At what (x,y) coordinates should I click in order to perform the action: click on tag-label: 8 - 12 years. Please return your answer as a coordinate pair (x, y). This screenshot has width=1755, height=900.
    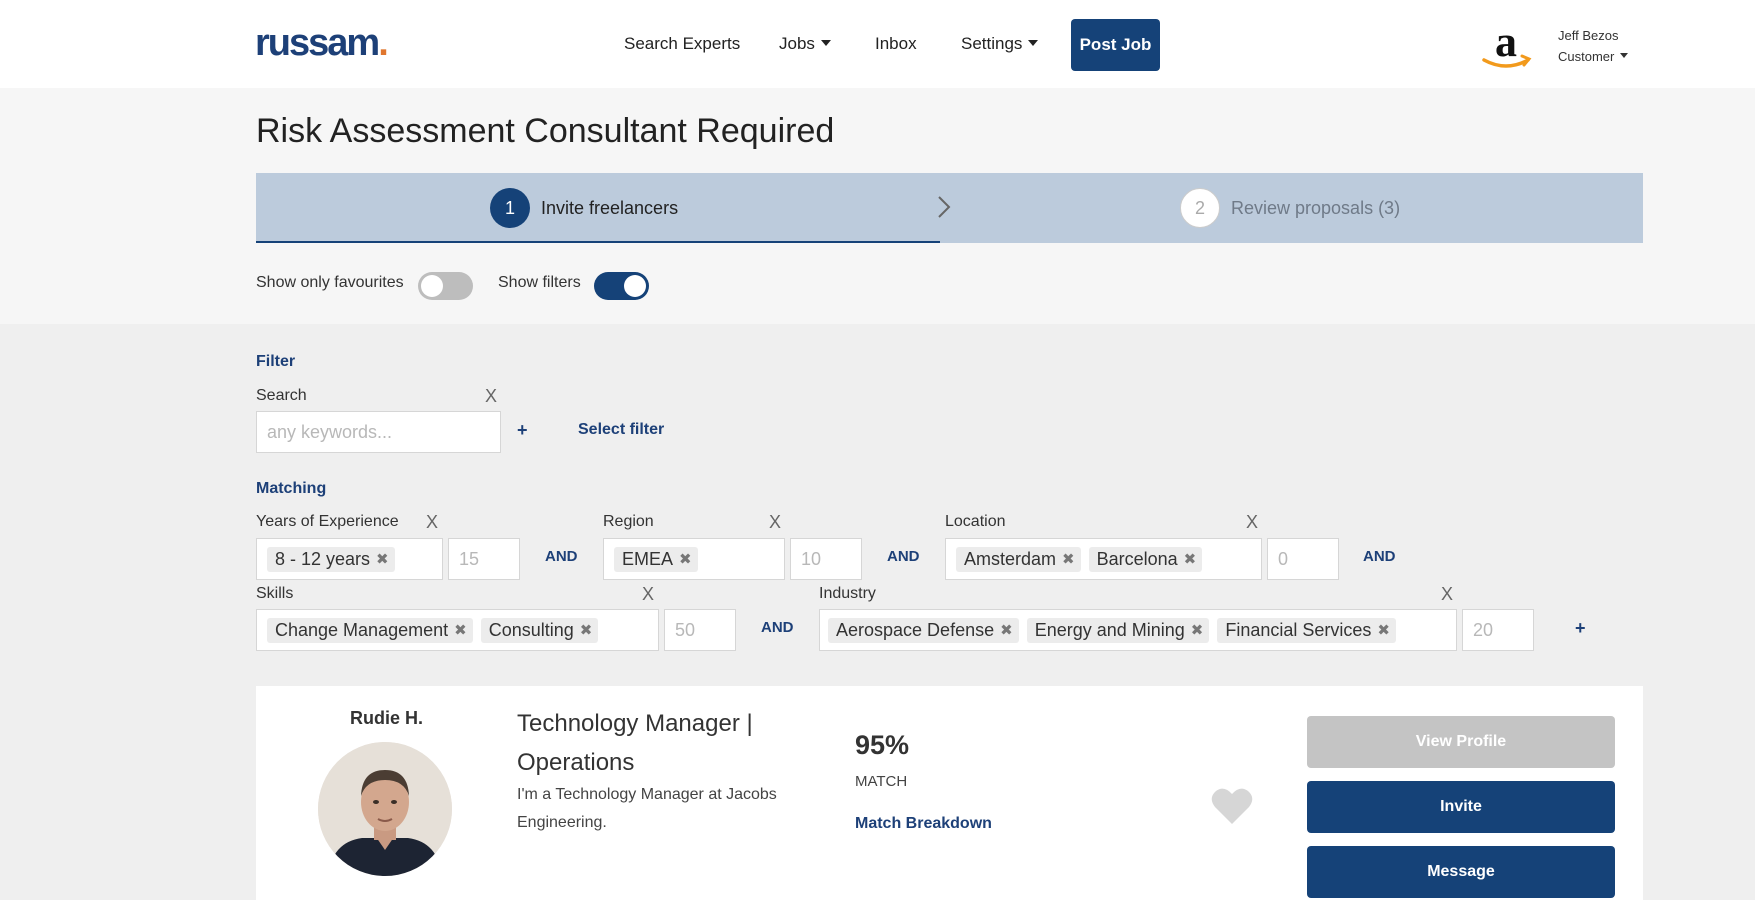
    Looking at the image, I should click on (323, 558).